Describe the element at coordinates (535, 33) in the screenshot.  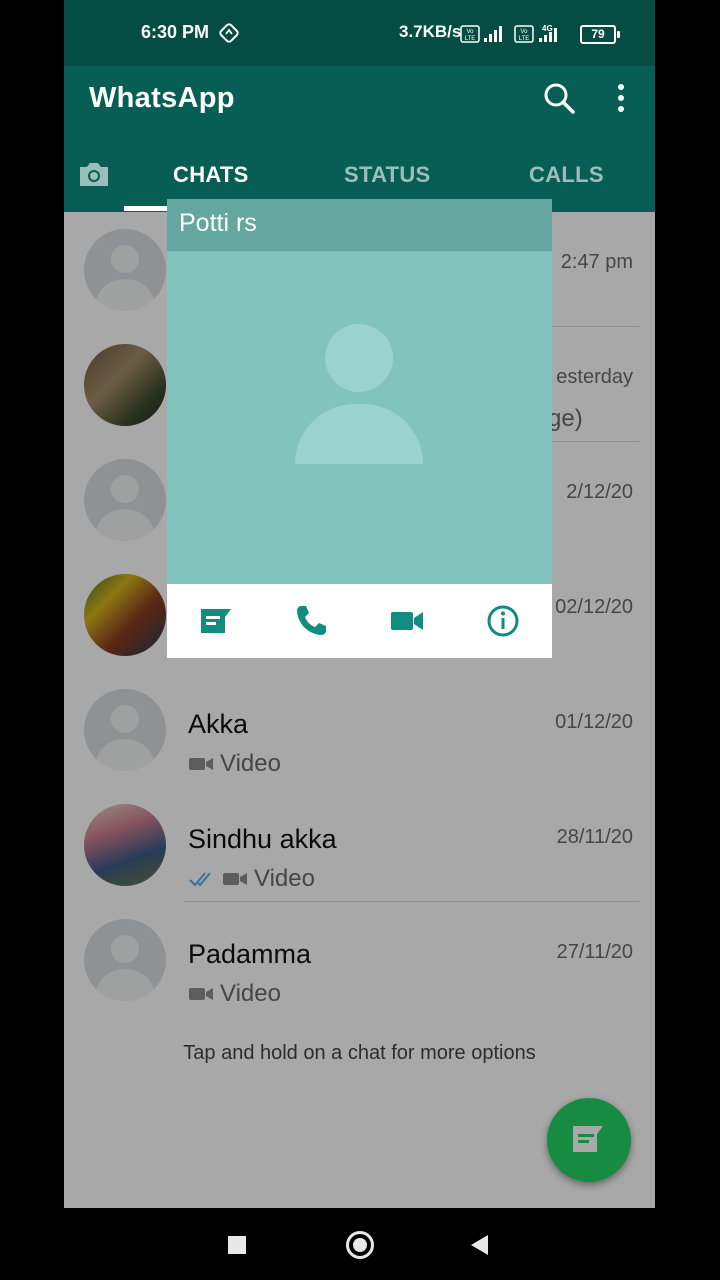
I see `volte-4g-signal-icon: Vo LTE 4G` at that location.